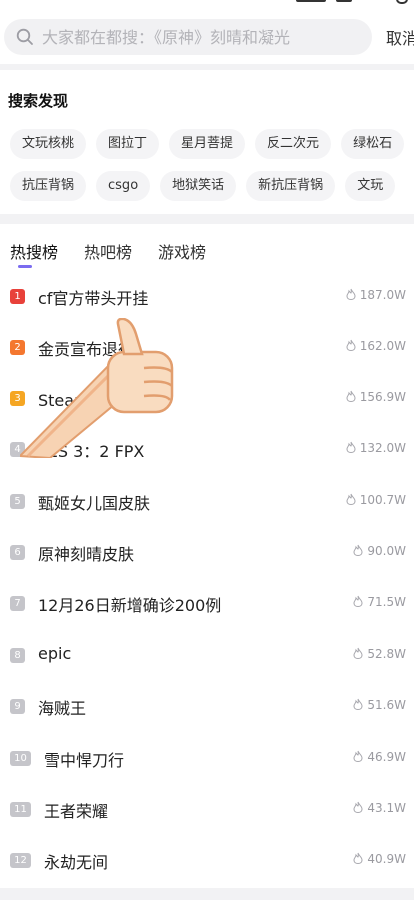  I want to click on list-item: 4 TES 3：2 FPX 132.0W, so click(207, 450).